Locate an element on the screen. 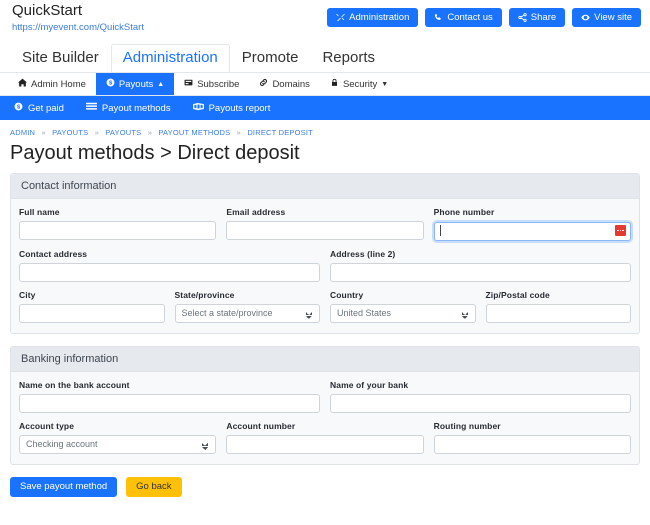 This screenshot has width=650, height=525. full-name-field: Full name is located at coordinates (118, 224).